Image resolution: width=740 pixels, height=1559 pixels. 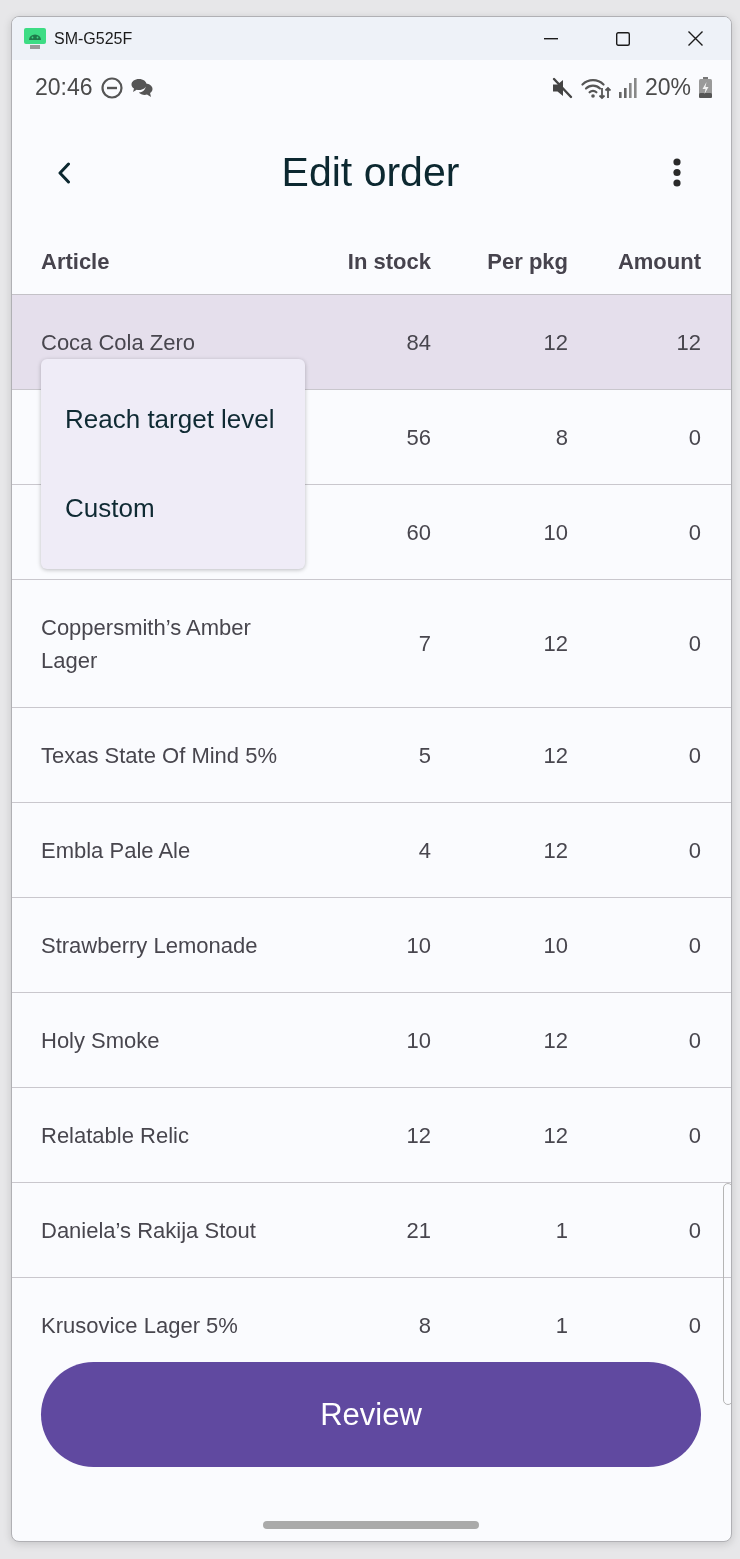 I want to click on column-header: In stock, so click(x=389, y=262).